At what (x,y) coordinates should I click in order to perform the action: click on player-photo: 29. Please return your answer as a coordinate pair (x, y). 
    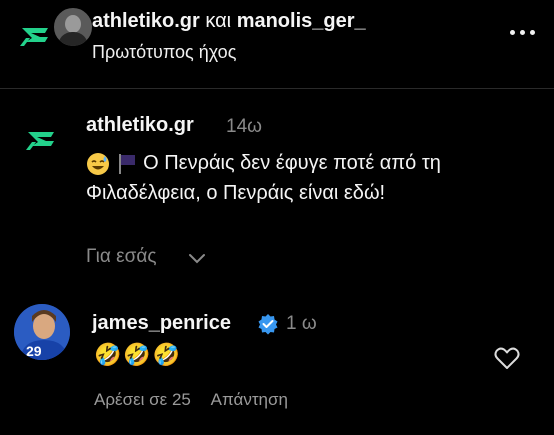
    Looking at the image, I should click on (42, 332).